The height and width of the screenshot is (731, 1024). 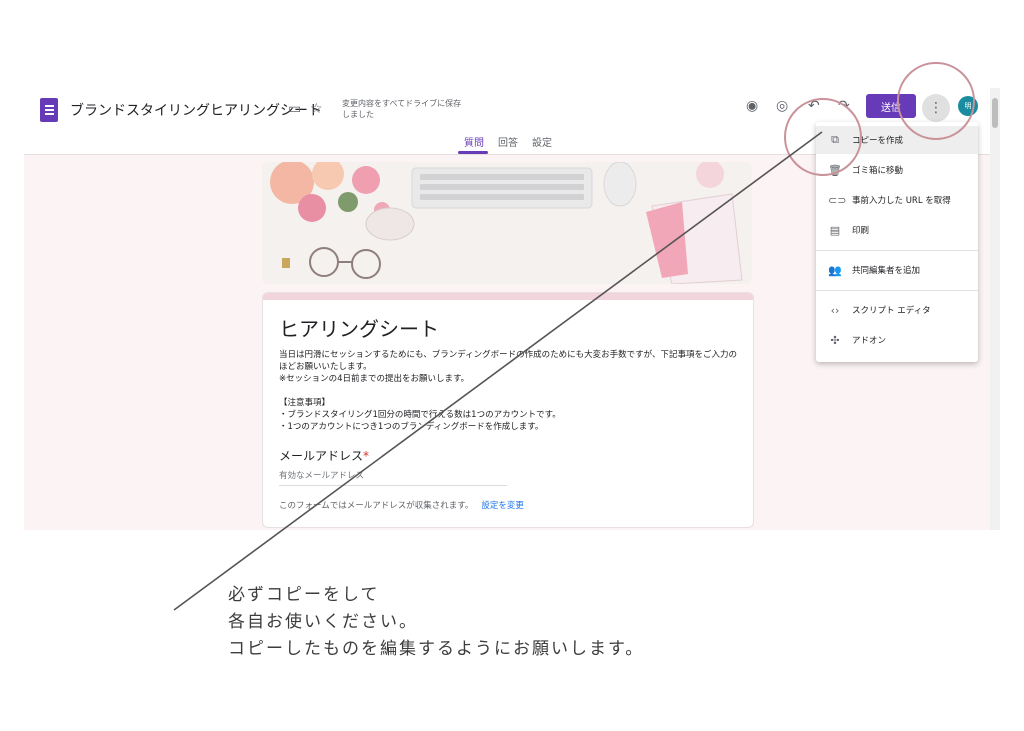 I want to click on caption-line-3: コピーしたものを編集するようにお願いします。, so click(x=436, y=649).